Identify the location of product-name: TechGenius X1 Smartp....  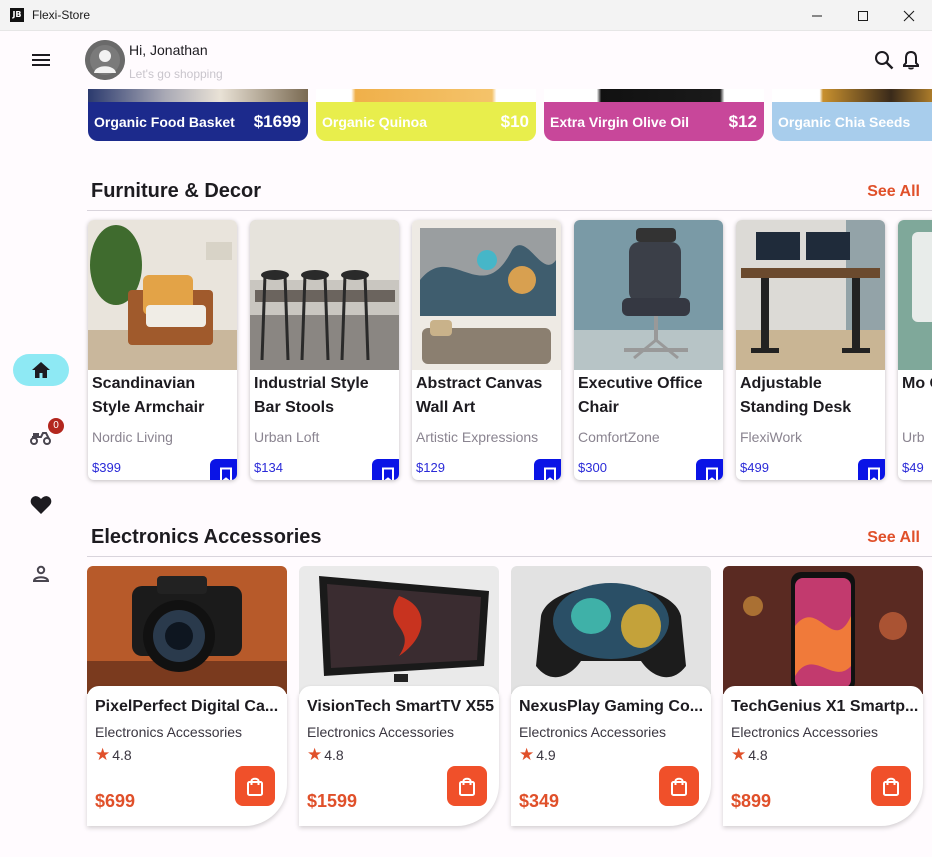
(825, 706).